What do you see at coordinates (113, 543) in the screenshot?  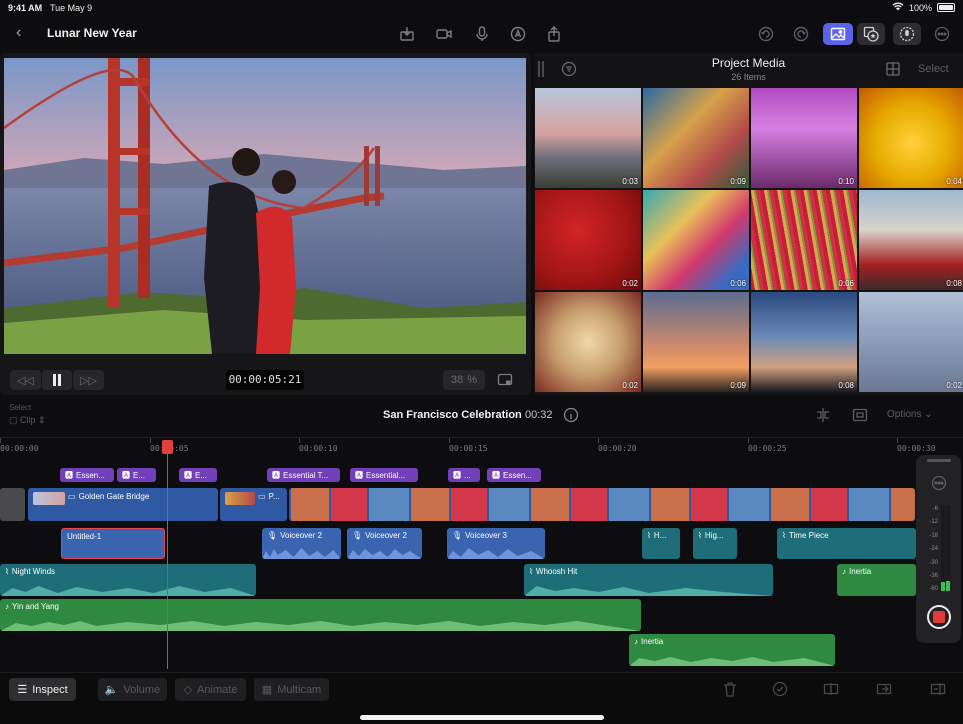 I see `audio-clip-selected: Untitled-1` at bounding box center [113, 543].